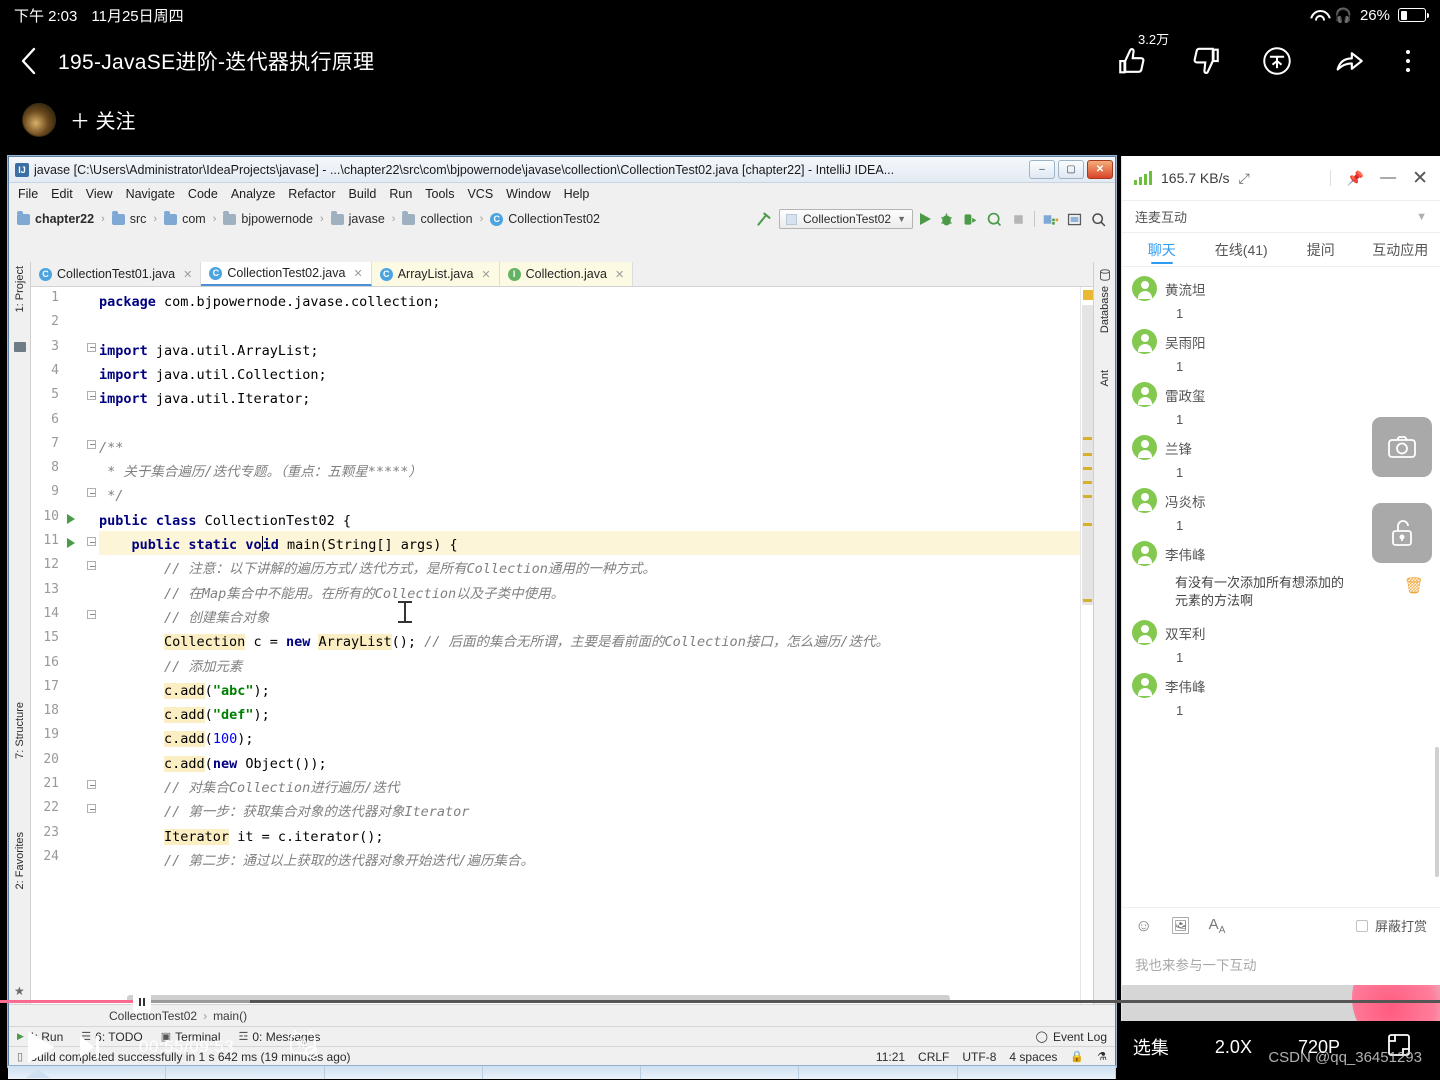  Describe the element at coordinates (1205, 61) in the screenshot. I see `thumbs-down-icon` at that location.